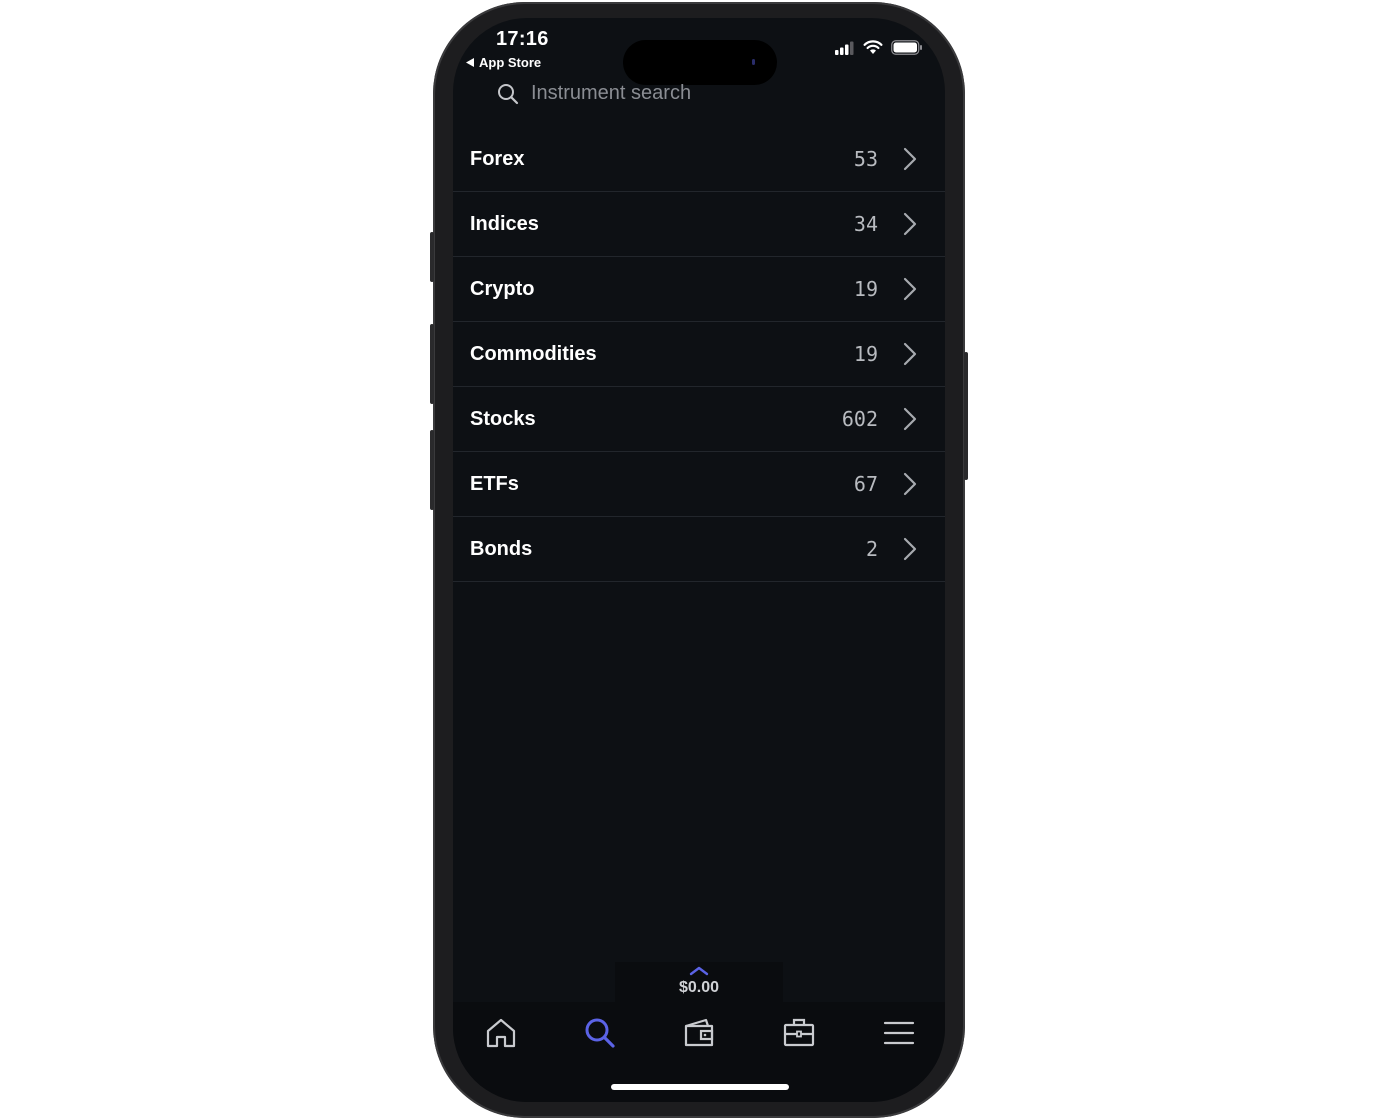 This screenshot has width=1400, height=1120. I want to click on side-button, so click(966, 416).